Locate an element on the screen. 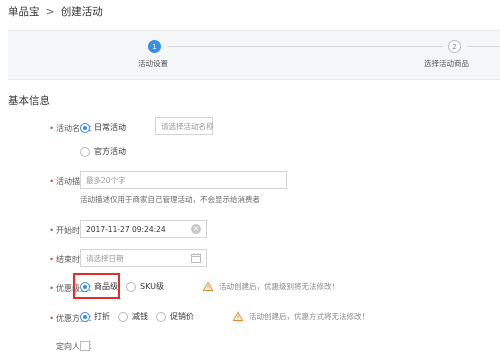 Image resolution: width=500 pixels, height=358 pixels. step-1-label: 活动设置 is located at coordinates (153, 63).